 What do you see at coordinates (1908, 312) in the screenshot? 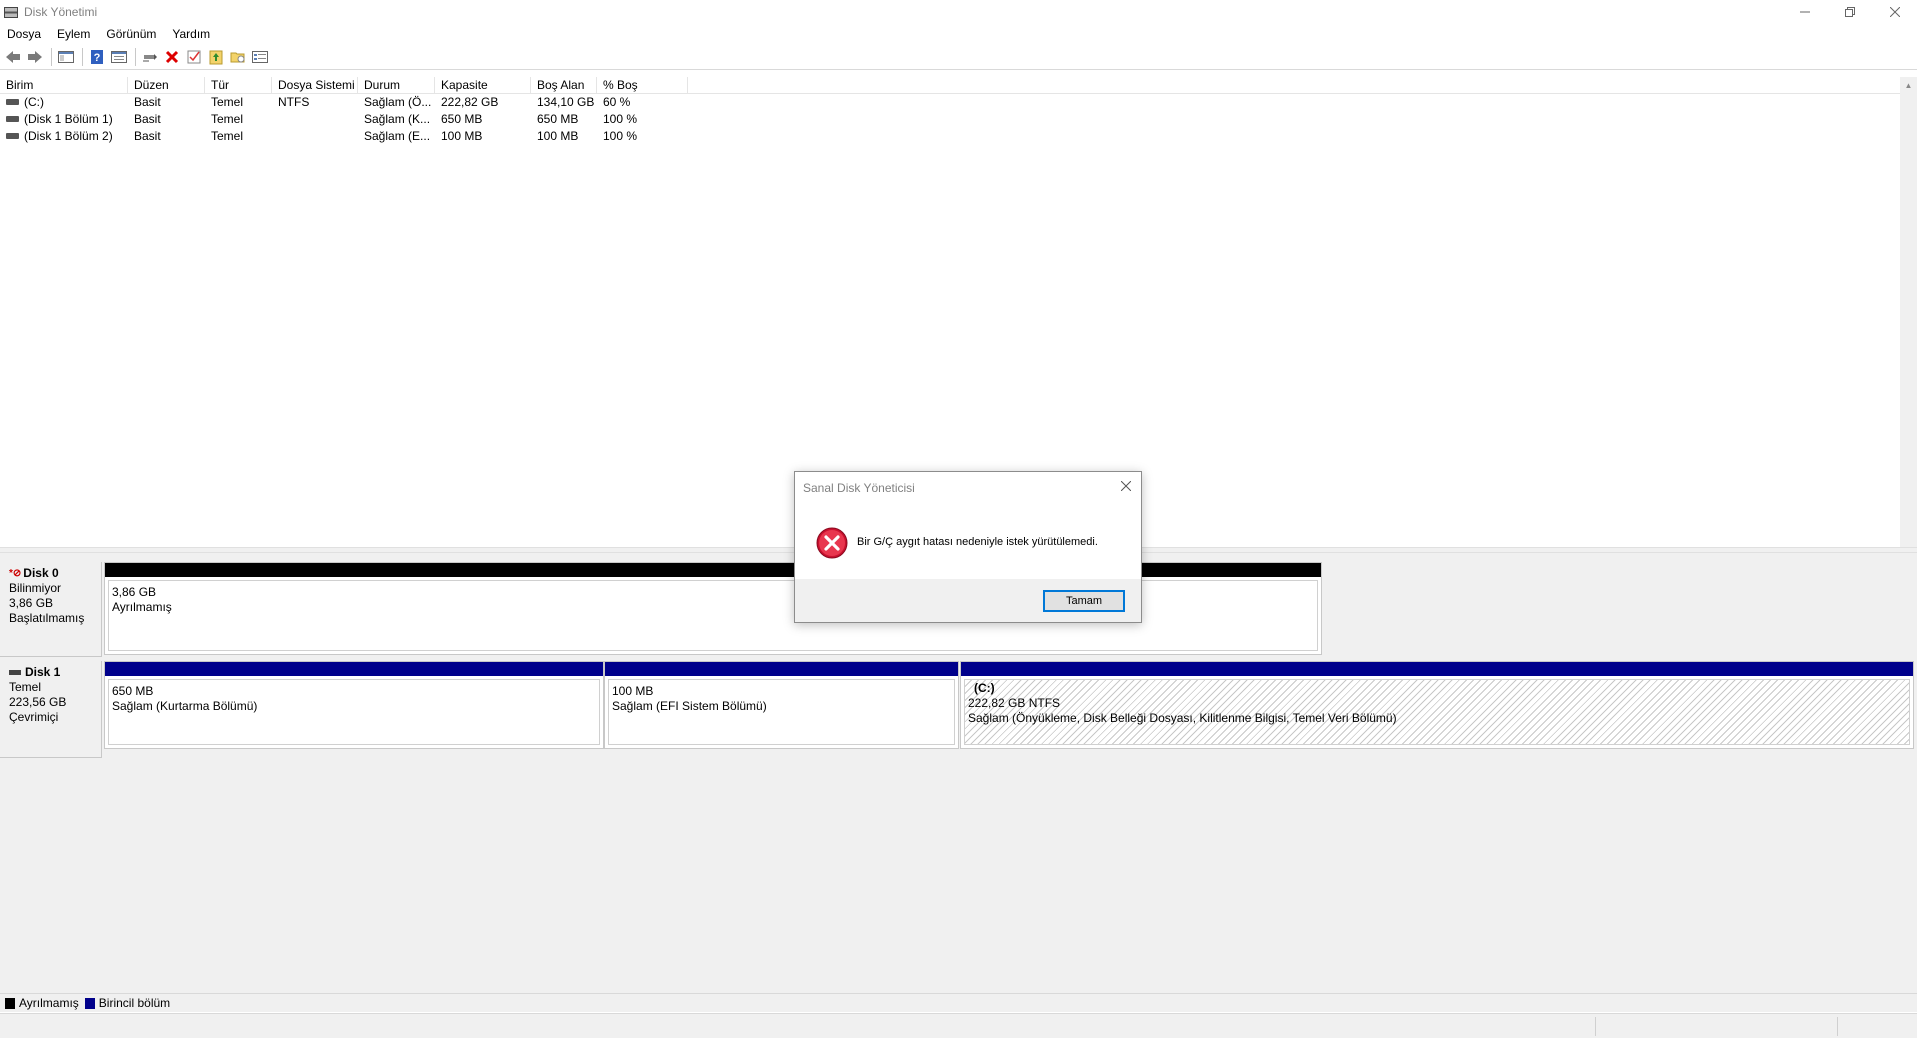
I see `volume-list-scrollbar: ▲` at bounding box center [1908, 312].